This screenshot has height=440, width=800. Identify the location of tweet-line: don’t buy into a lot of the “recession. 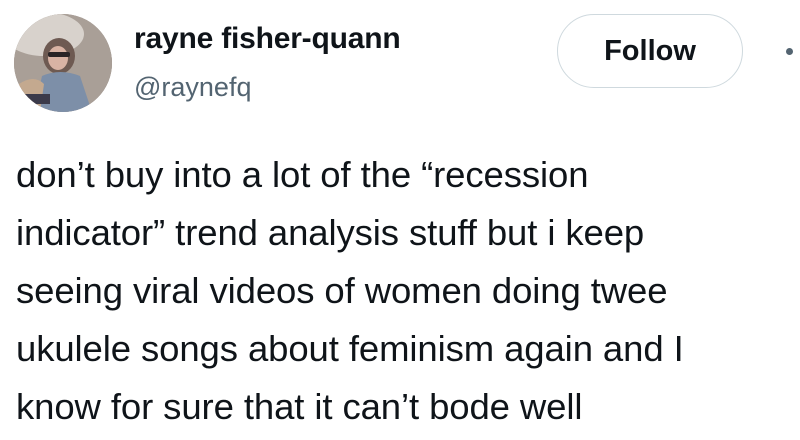
(302, 174).